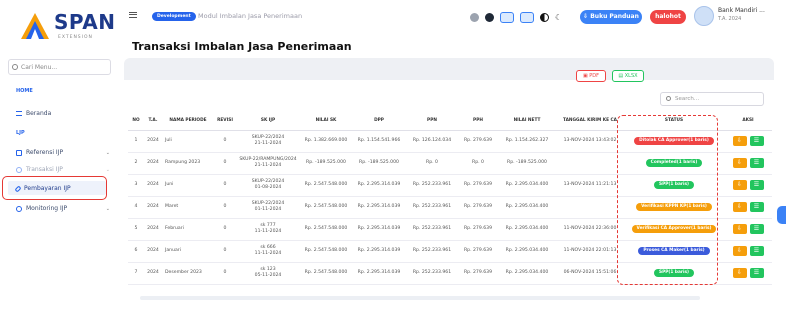  What do you see at coordinates (590, 121) in the screenshot?
I see `col-header: TANGGAL KIRIM KE CA` at bounding box center [590, 121].